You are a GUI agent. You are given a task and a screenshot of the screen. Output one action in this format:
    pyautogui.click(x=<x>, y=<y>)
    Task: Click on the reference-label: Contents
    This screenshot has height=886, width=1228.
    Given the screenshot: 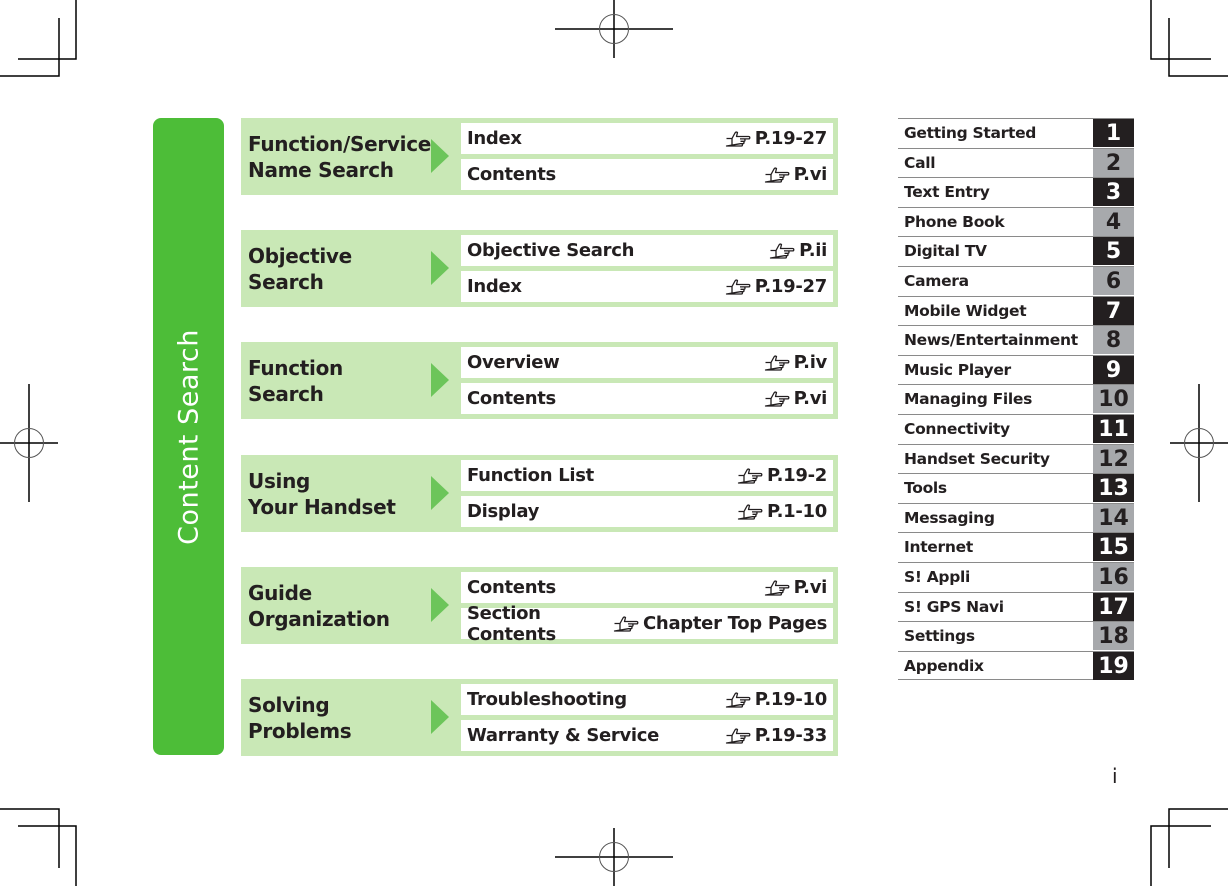 What is the action you would take?
    pyautogui.click(x=511, y=174)
    